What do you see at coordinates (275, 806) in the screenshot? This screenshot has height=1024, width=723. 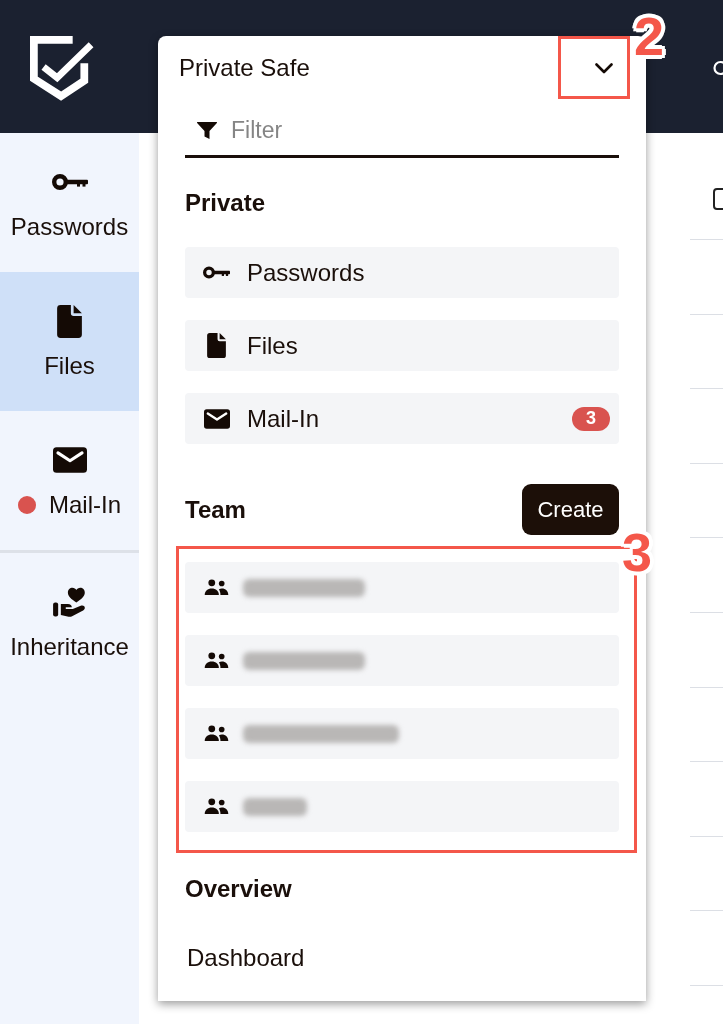 I see `blurred-name` at bounding box center [275, 806].